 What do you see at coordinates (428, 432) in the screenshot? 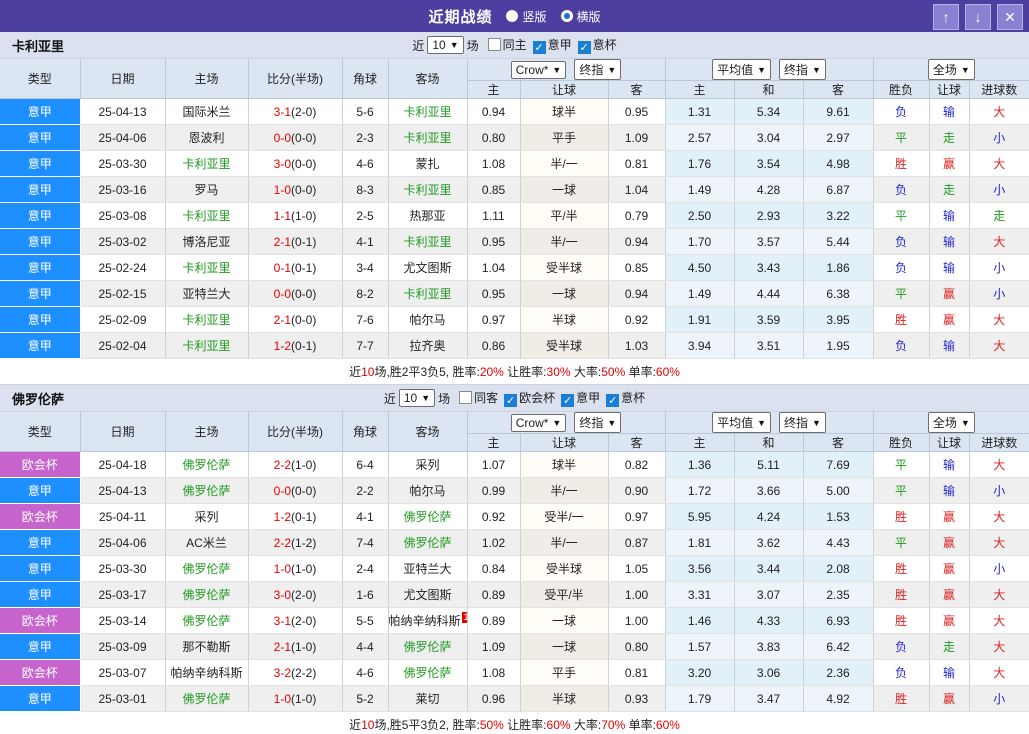
I see `col-away: 客场` at bounding box center [428, 432].